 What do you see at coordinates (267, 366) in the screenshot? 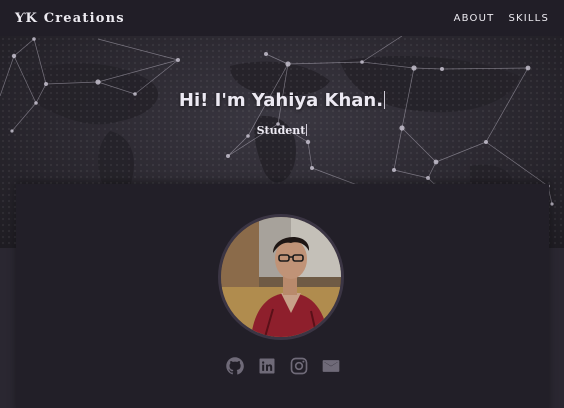
I see `linkedin-icon` at bounding box center [267, 366].